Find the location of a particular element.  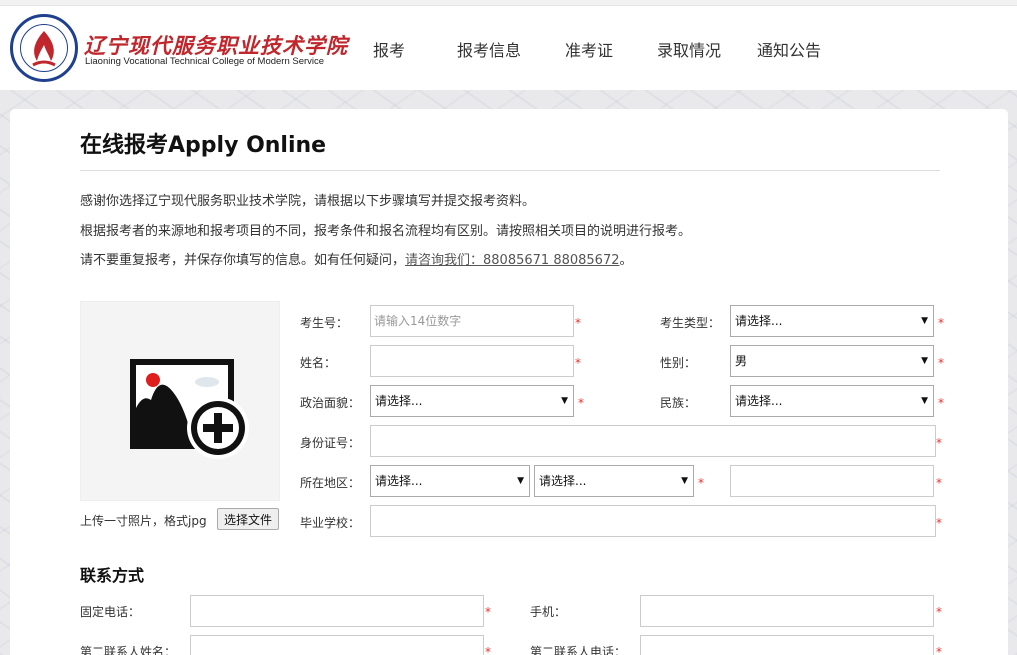

second-contact-phone-label: 第二联系人电话： is located at coordinates (578, 650).